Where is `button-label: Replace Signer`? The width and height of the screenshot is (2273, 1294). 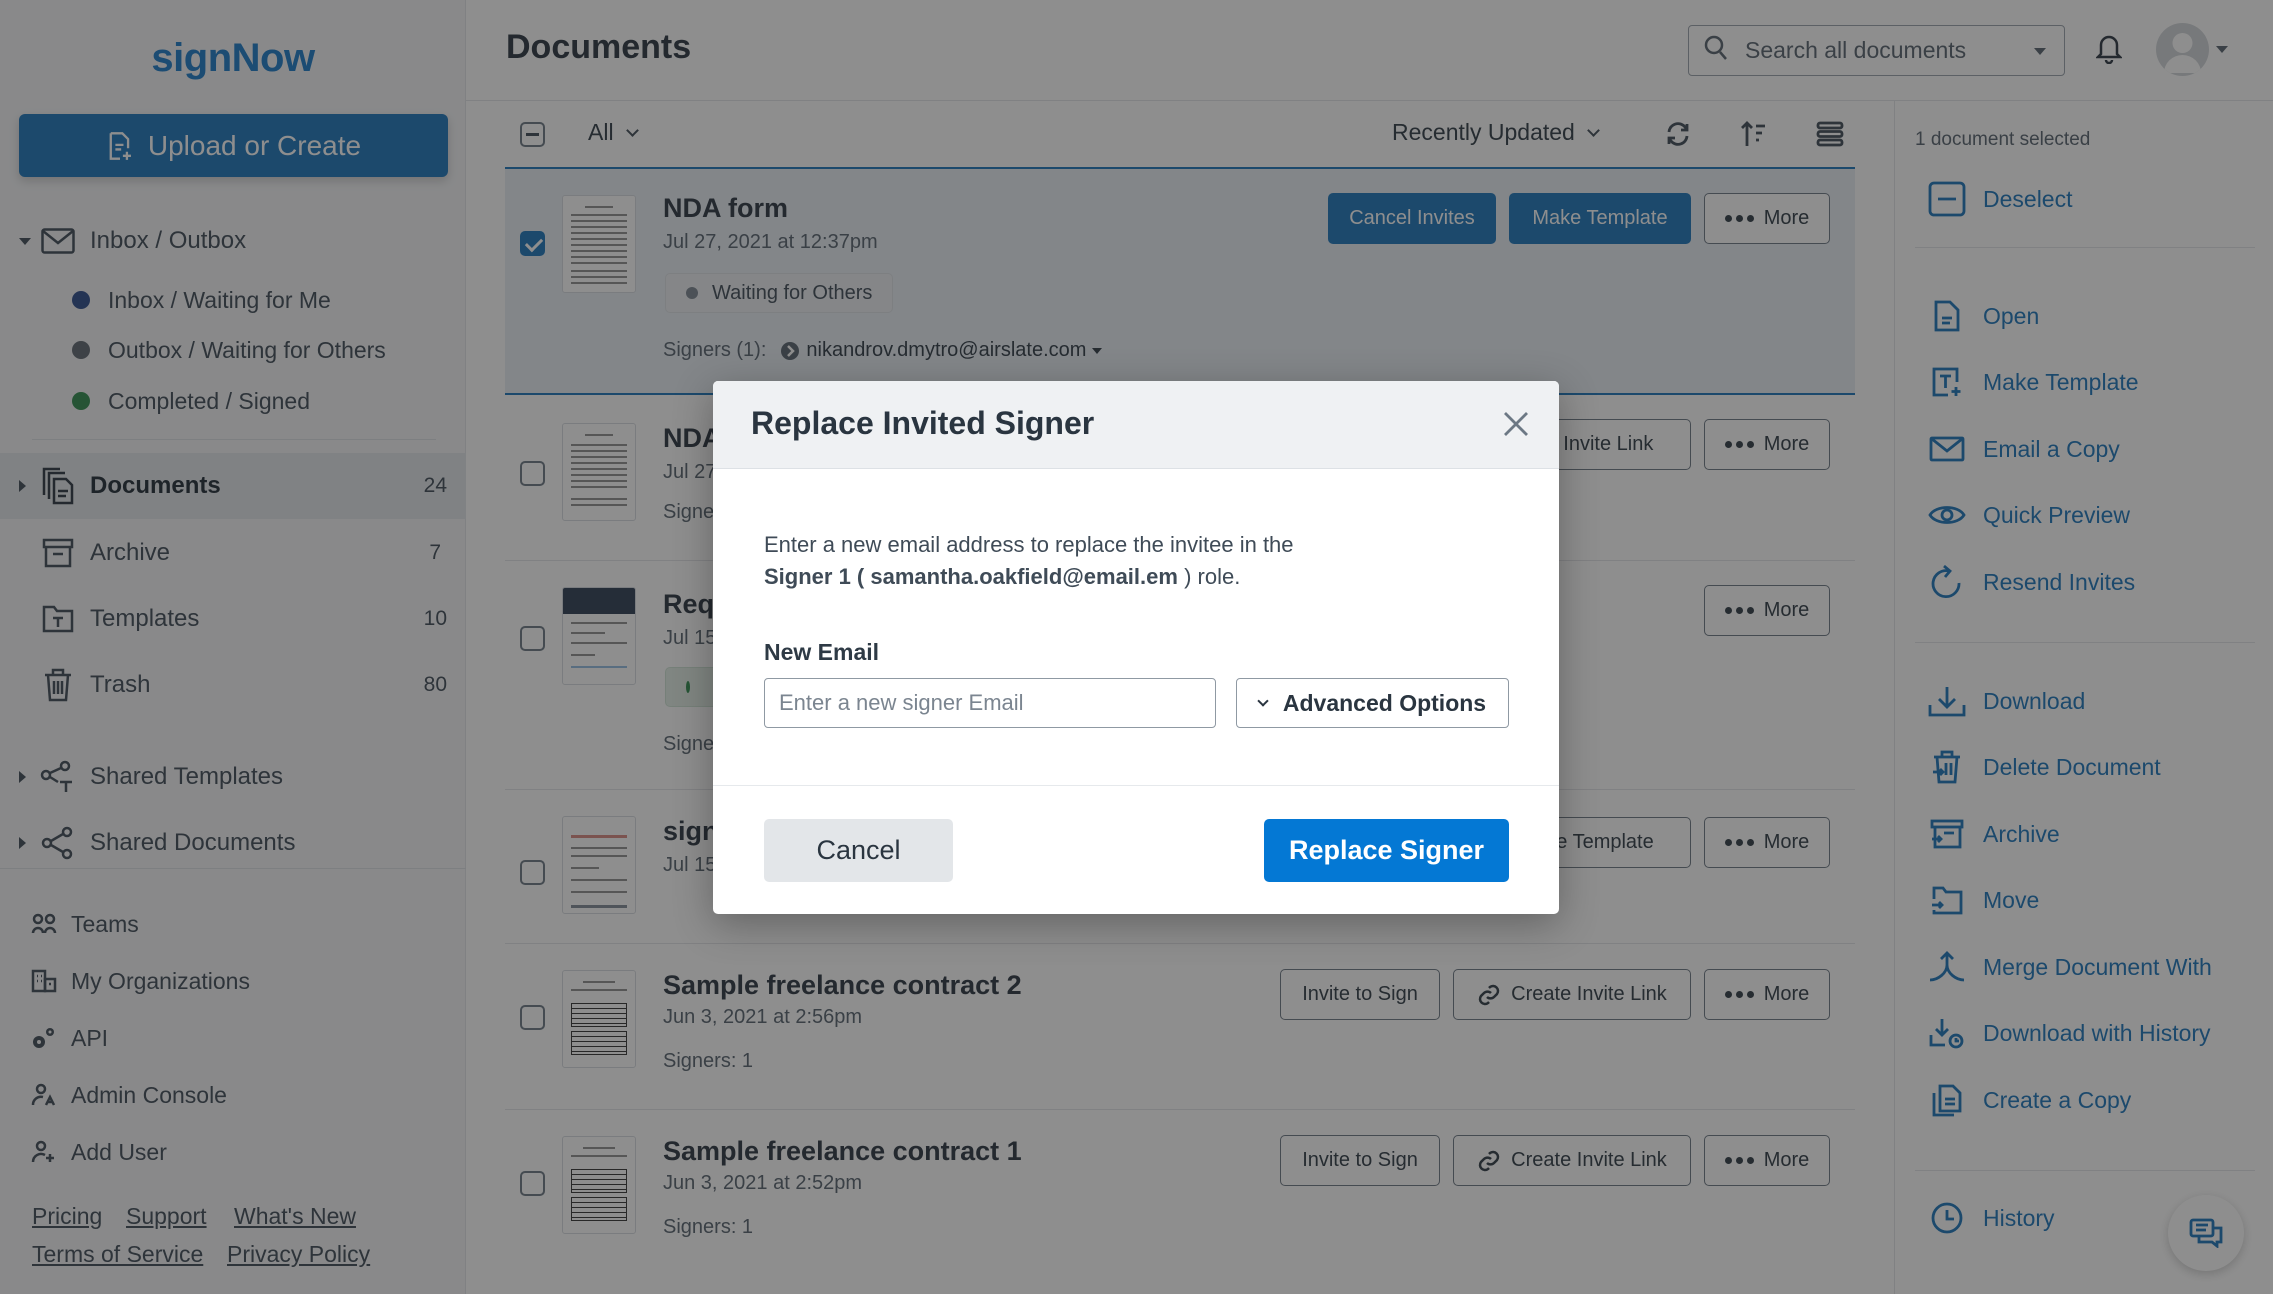 button-label: Replace Signer is located at coordinates (1386, 850).